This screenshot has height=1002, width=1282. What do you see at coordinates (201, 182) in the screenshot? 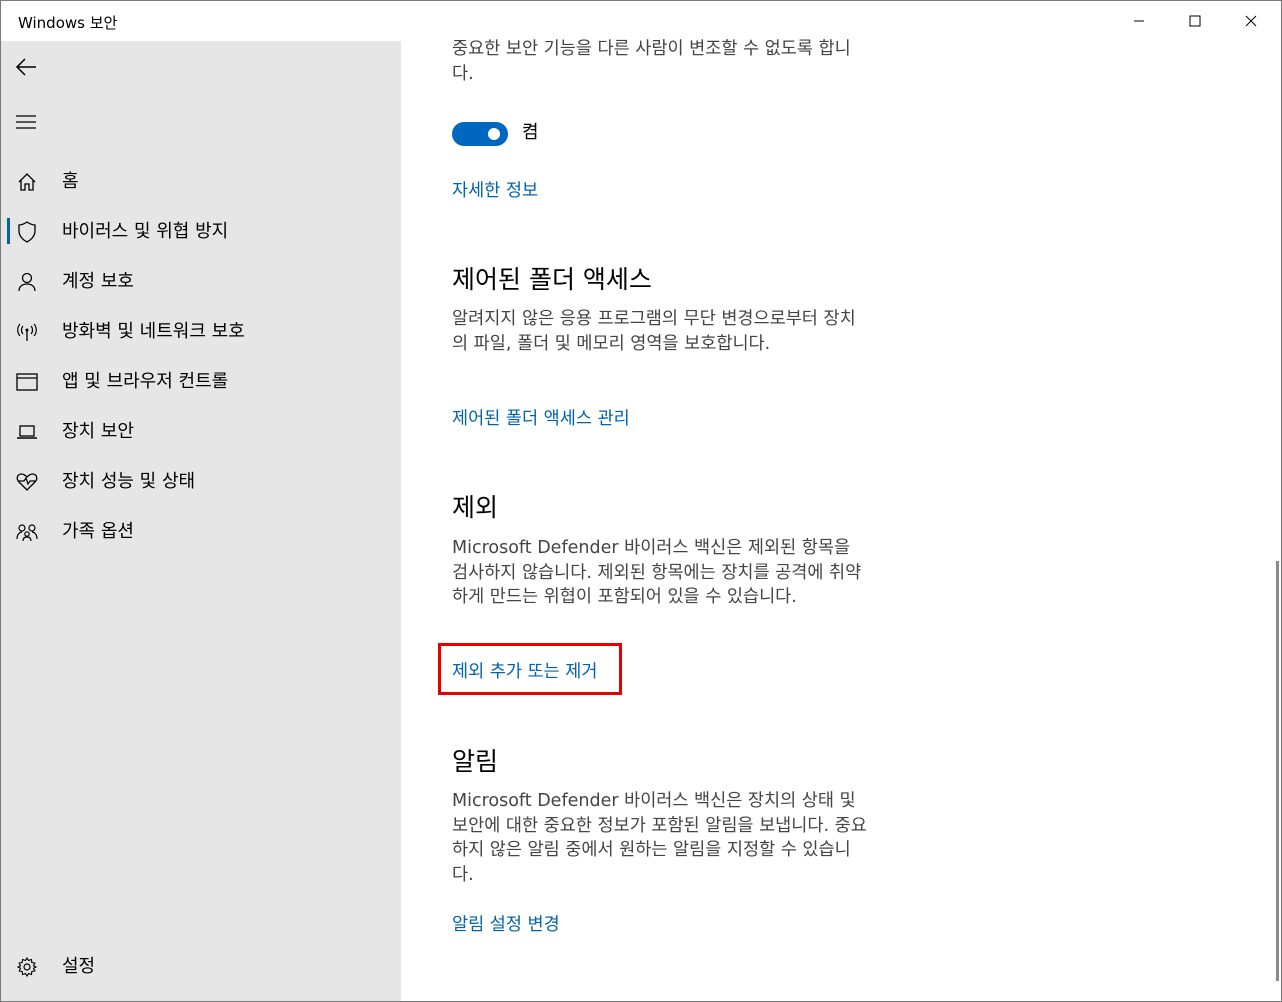
I see `nav-item-home: 홈` at bounding box center [201, 182].